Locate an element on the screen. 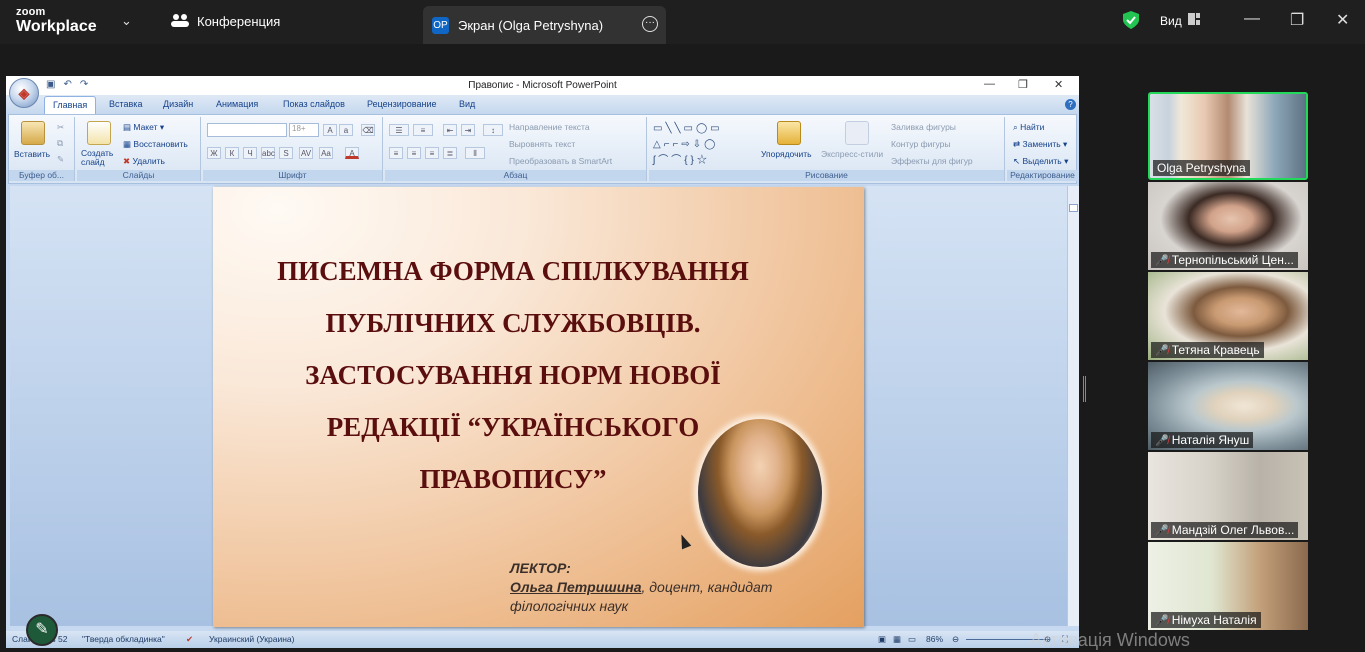 This screenshot has height=652, width=1365. shadow-icon: S is located at coordinates (286, 153).